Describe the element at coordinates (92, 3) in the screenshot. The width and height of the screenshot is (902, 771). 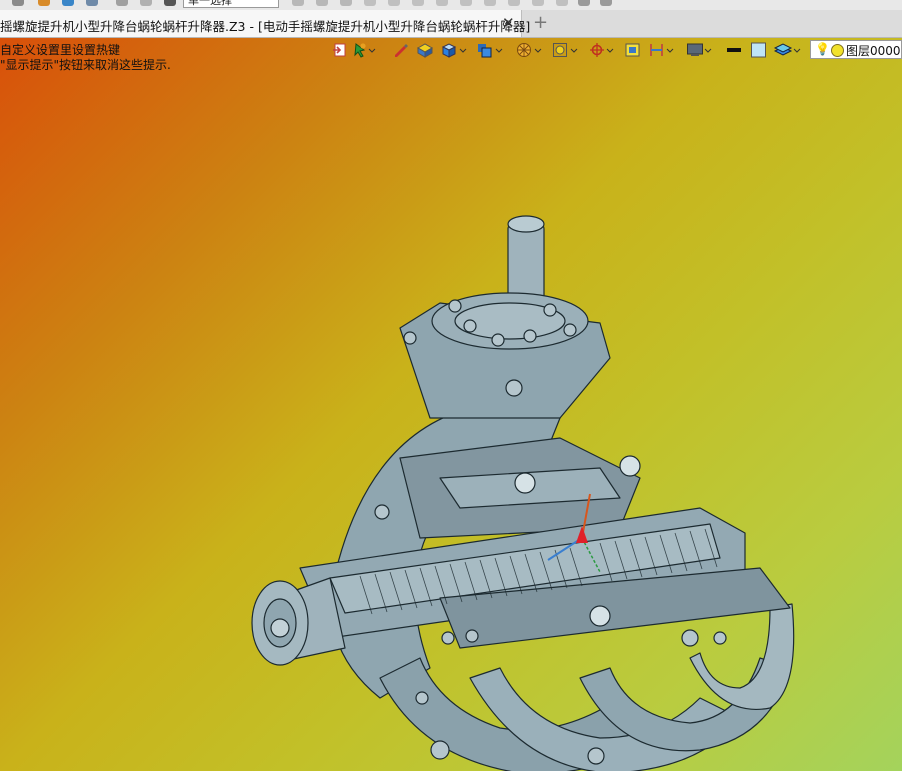
I see `print-icon` at that location.